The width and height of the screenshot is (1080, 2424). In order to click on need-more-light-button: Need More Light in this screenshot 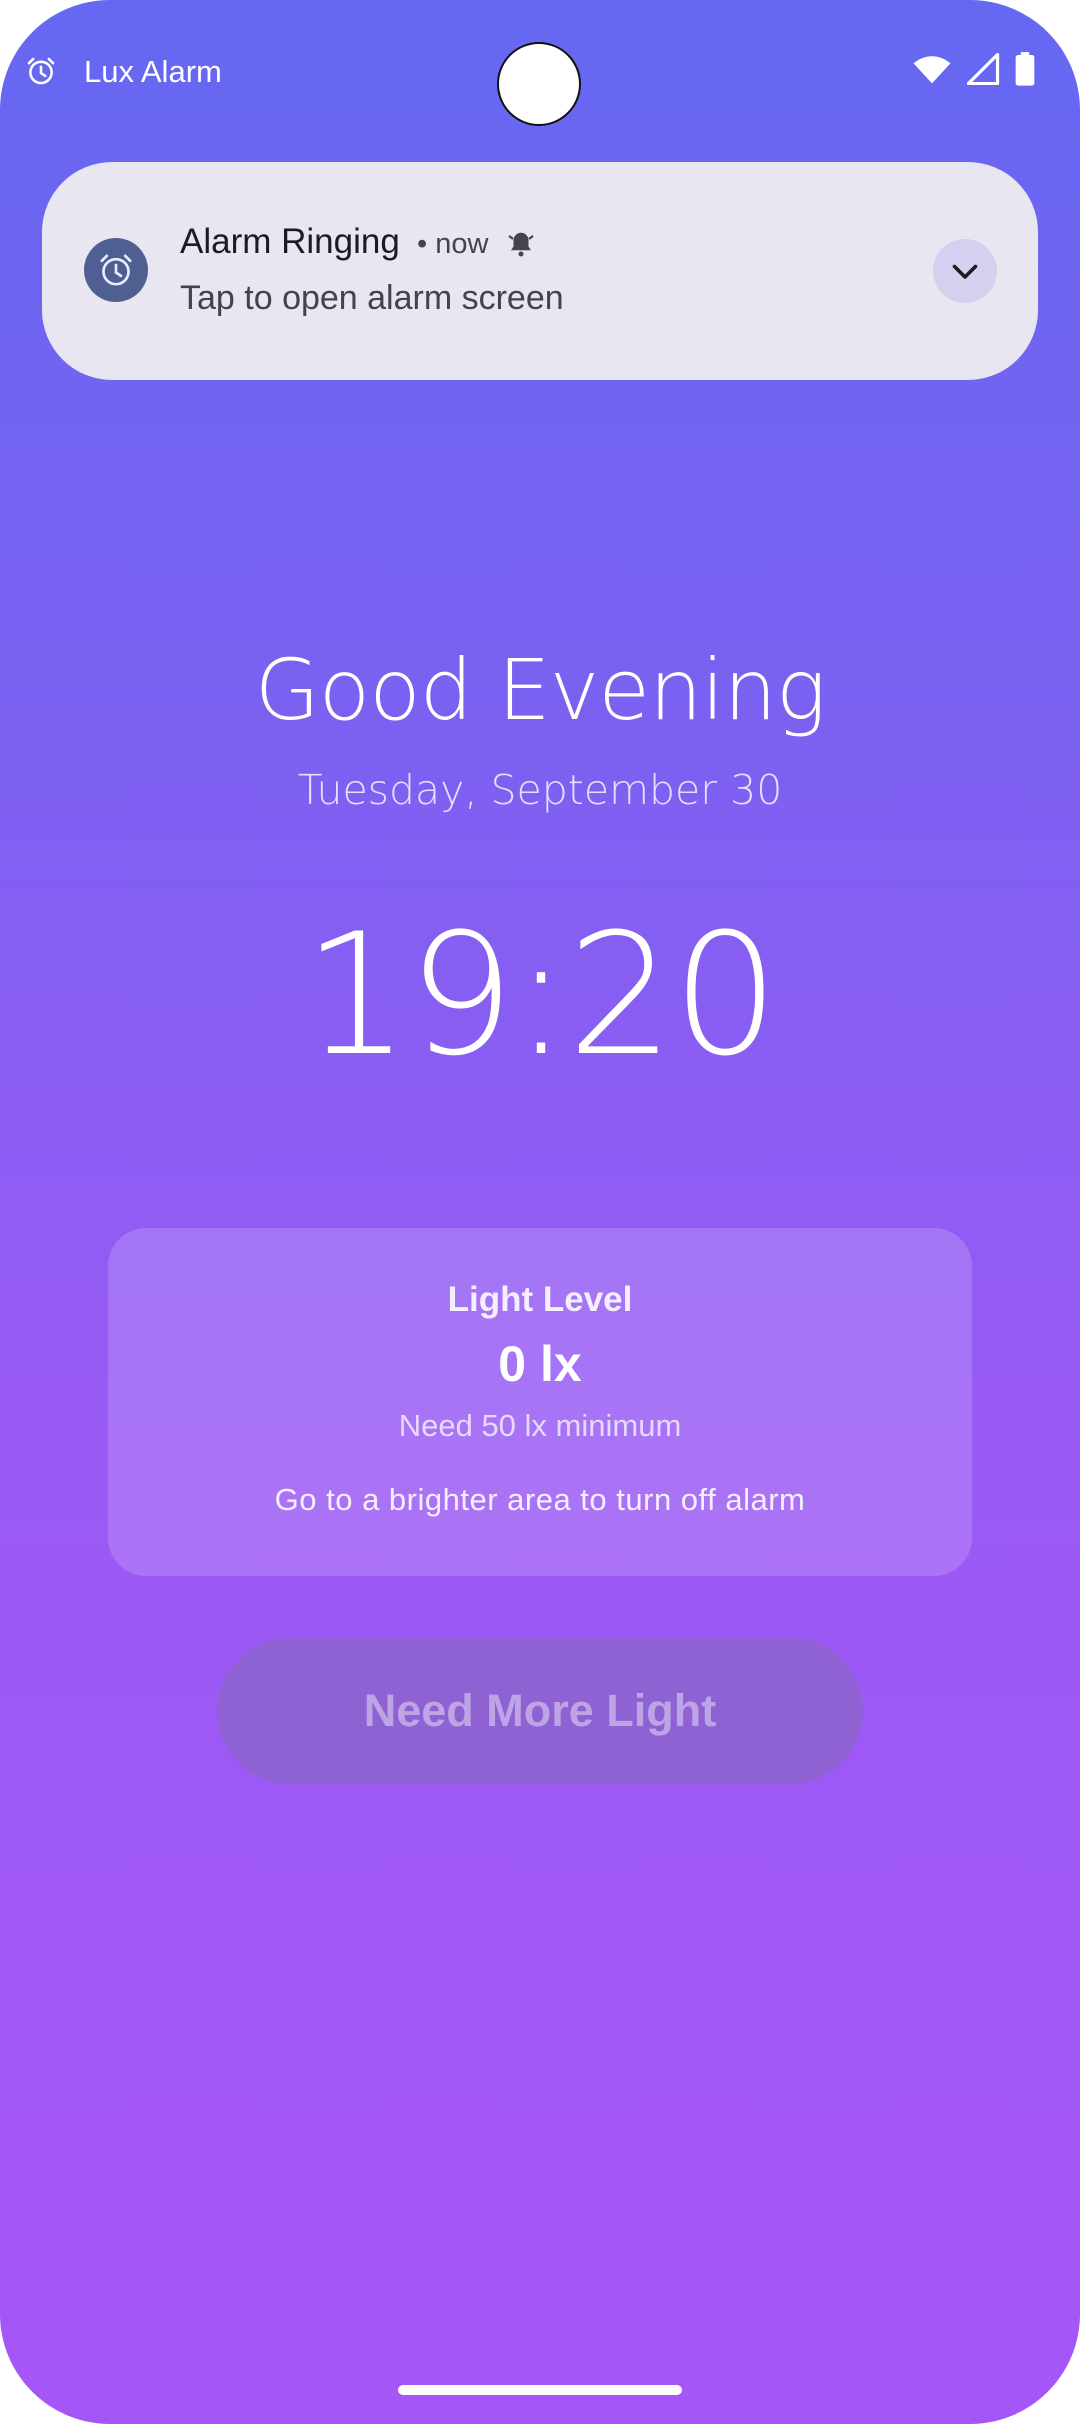, I will do `click(540, 1711)`.